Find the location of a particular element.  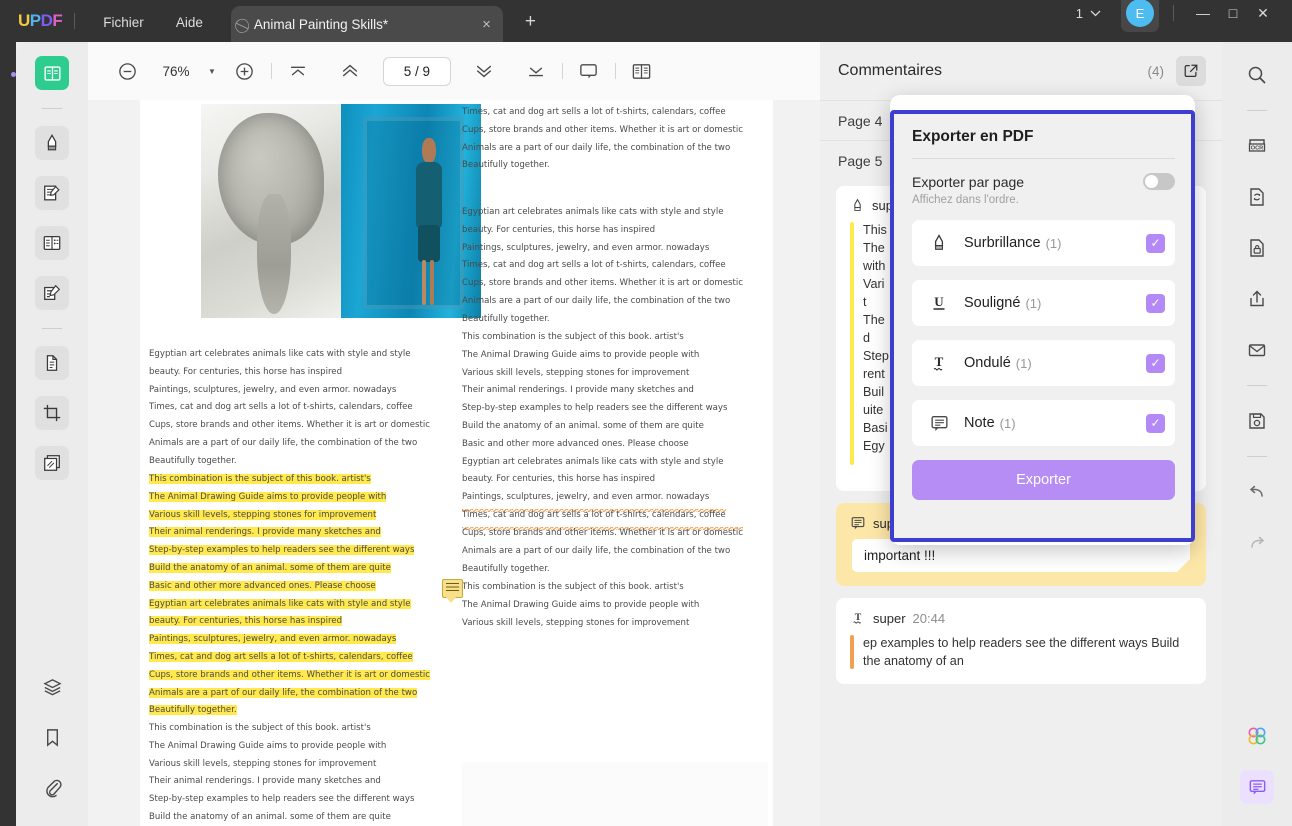

sidebar-item-search is located at coordinates (1257, 75).